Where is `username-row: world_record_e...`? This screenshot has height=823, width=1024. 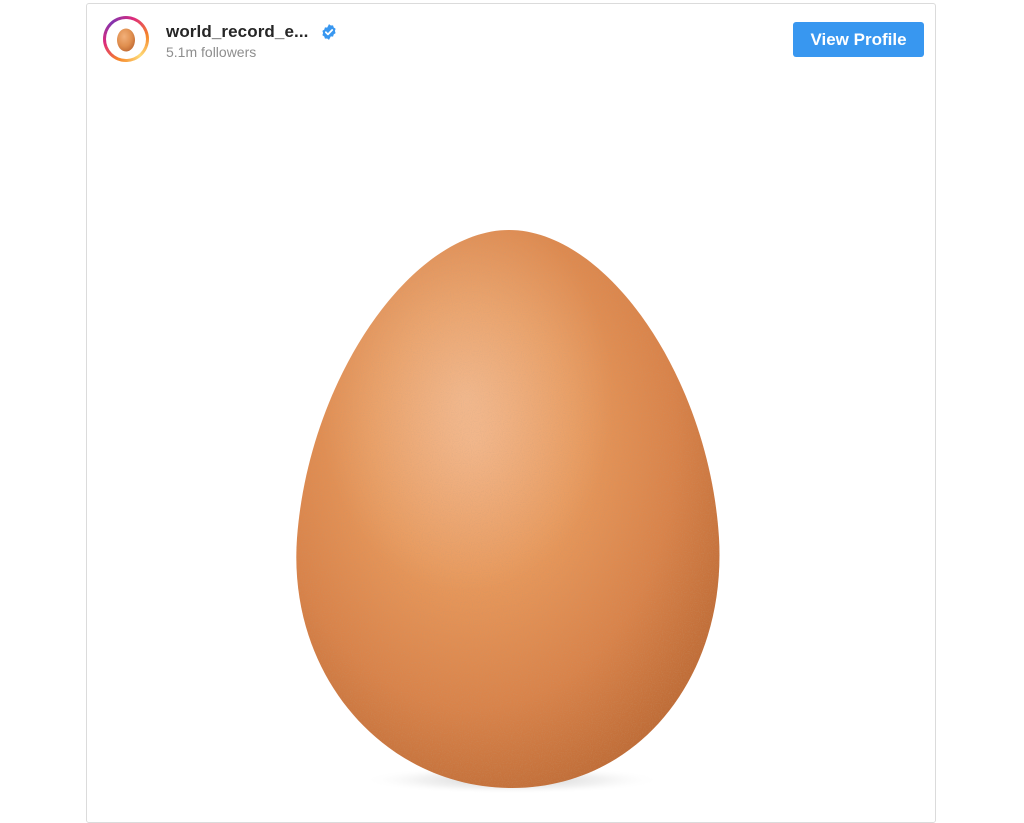 username-row: world_record_e... is located at coordinates (252, 32).